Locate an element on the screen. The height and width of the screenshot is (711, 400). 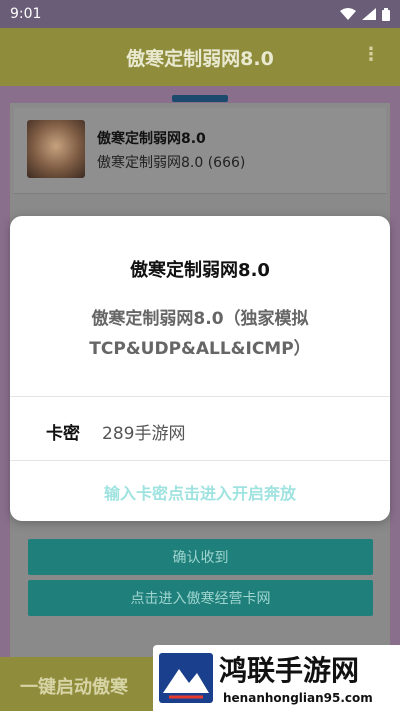
enter-button: 输入卡密点击进入开启奔放 is located at coordinates (200, 492).